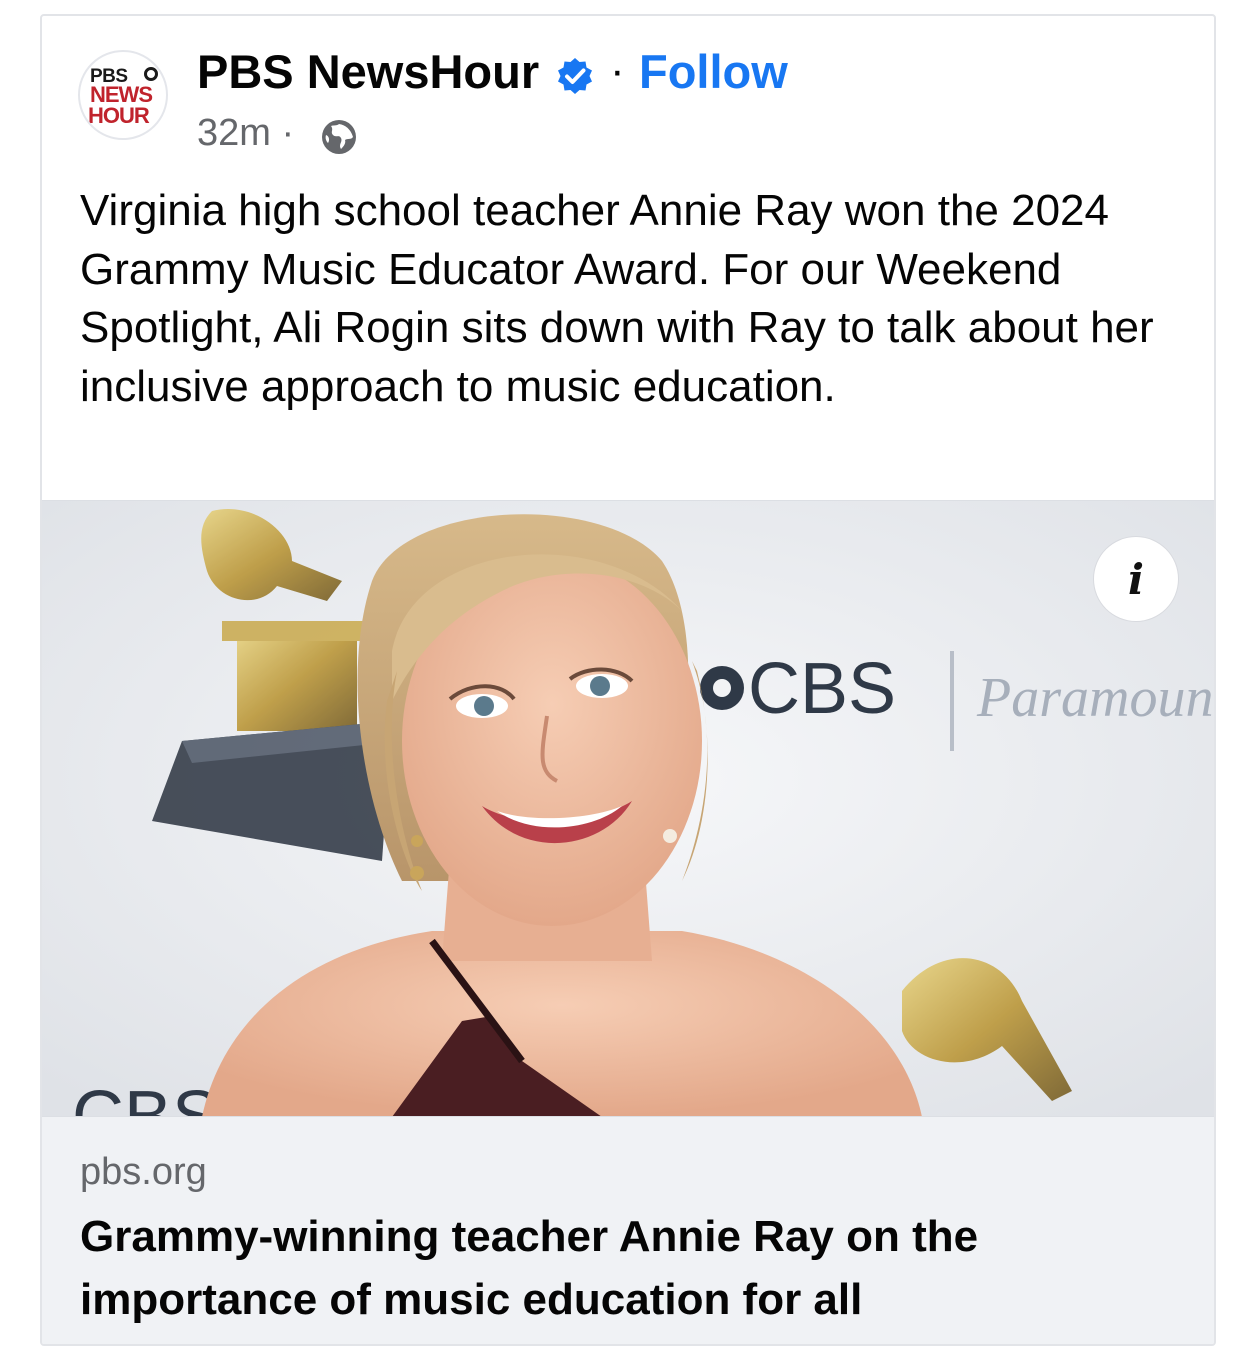  I want to click on verified-badge-icon, so click(575, 76).